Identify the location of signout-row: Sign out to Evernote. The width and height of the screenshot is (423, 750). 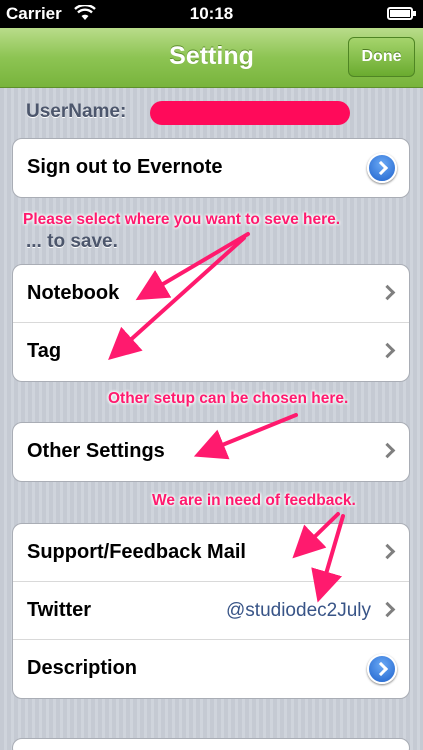
(211, 168).